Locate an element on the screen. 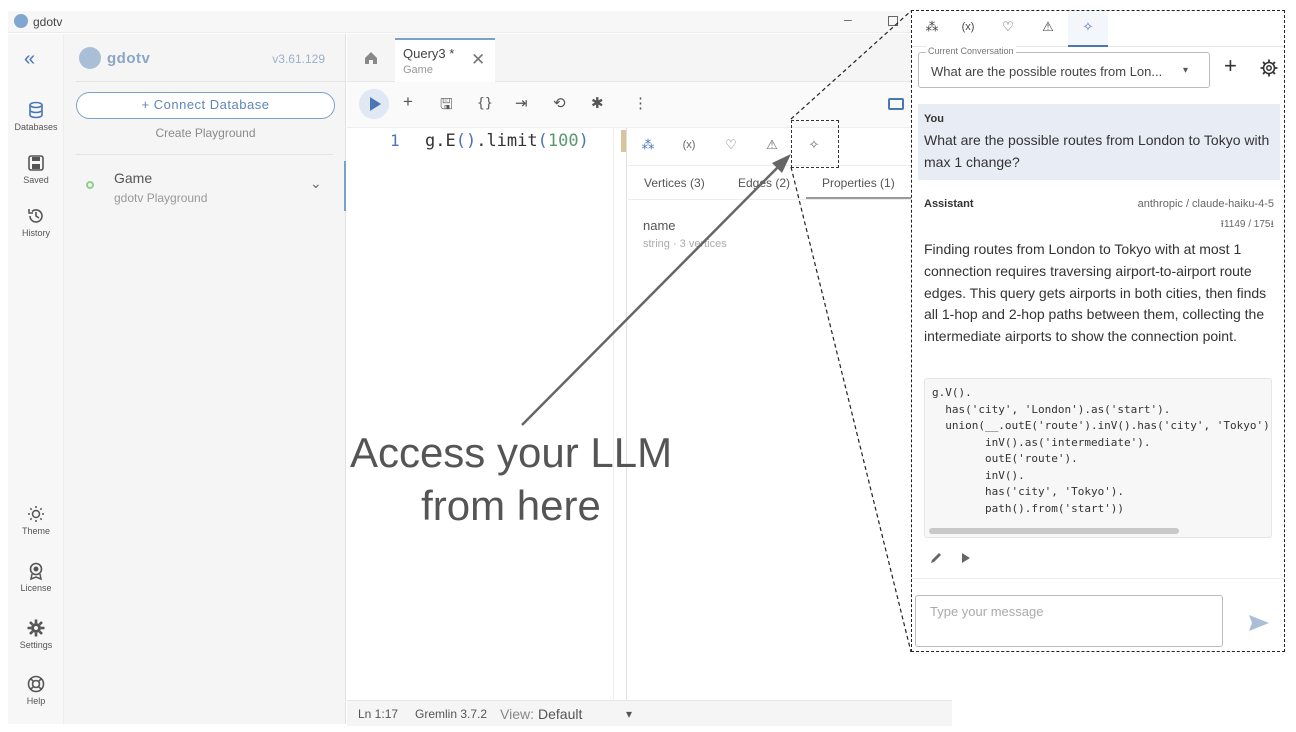 This screenshot has height=732, width=1296. minimize-button: – is located at coordinates (848, 19).